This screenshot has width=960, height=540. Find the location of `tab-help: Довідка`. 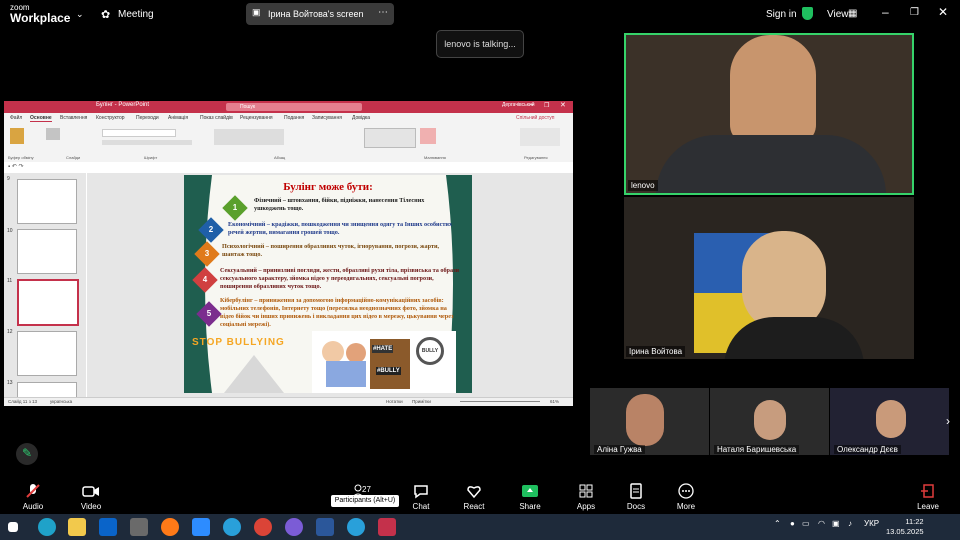

tab-help: Довідка is located at coordinates (361, 118).